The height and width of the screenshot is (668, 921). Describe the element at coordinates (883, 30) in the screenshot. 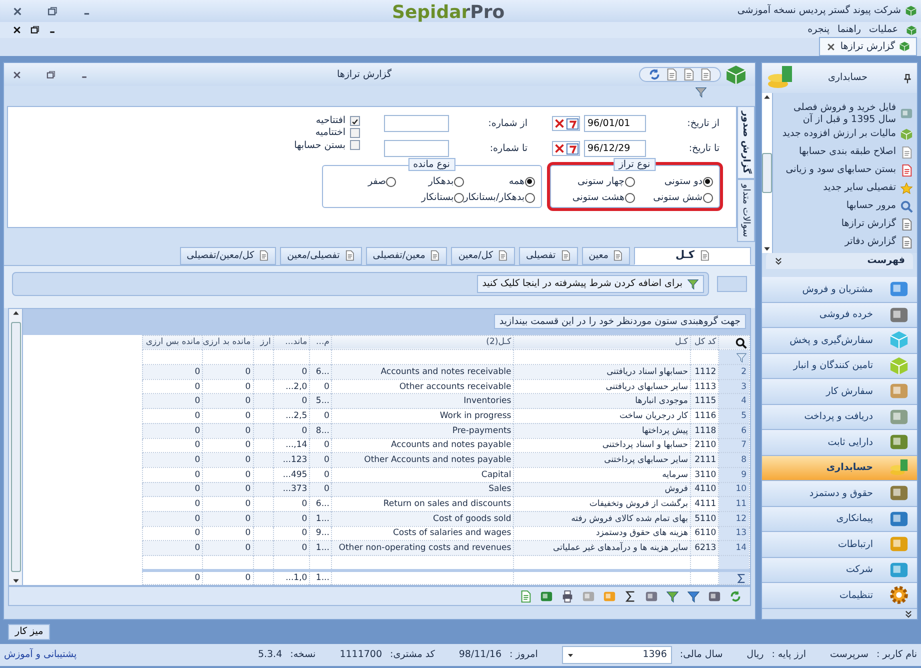

I see `menu-item: عملیات` at that location.